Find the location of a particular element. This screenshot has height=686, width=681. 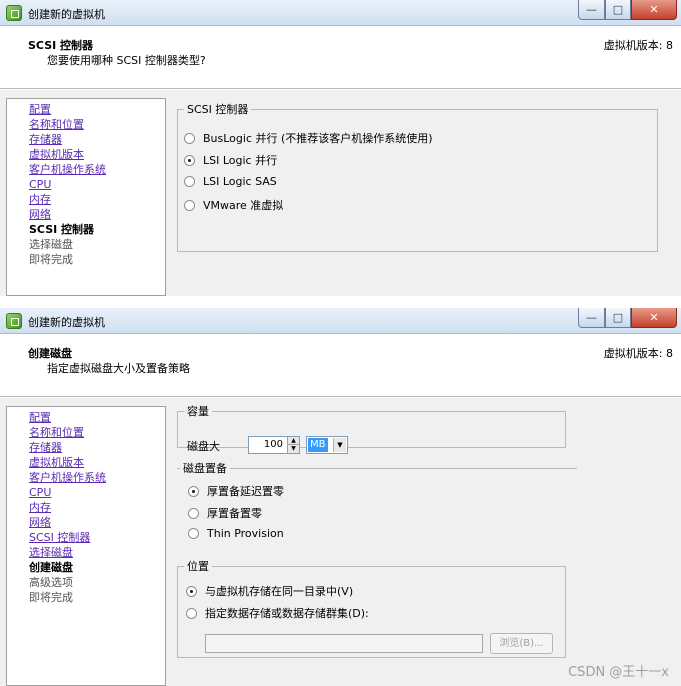

wizard-header: SCSI 控制器 您要使用哪种 SCSI 控制器类型? 虚拟机版本: 8 is located at coordinates (340, 58).